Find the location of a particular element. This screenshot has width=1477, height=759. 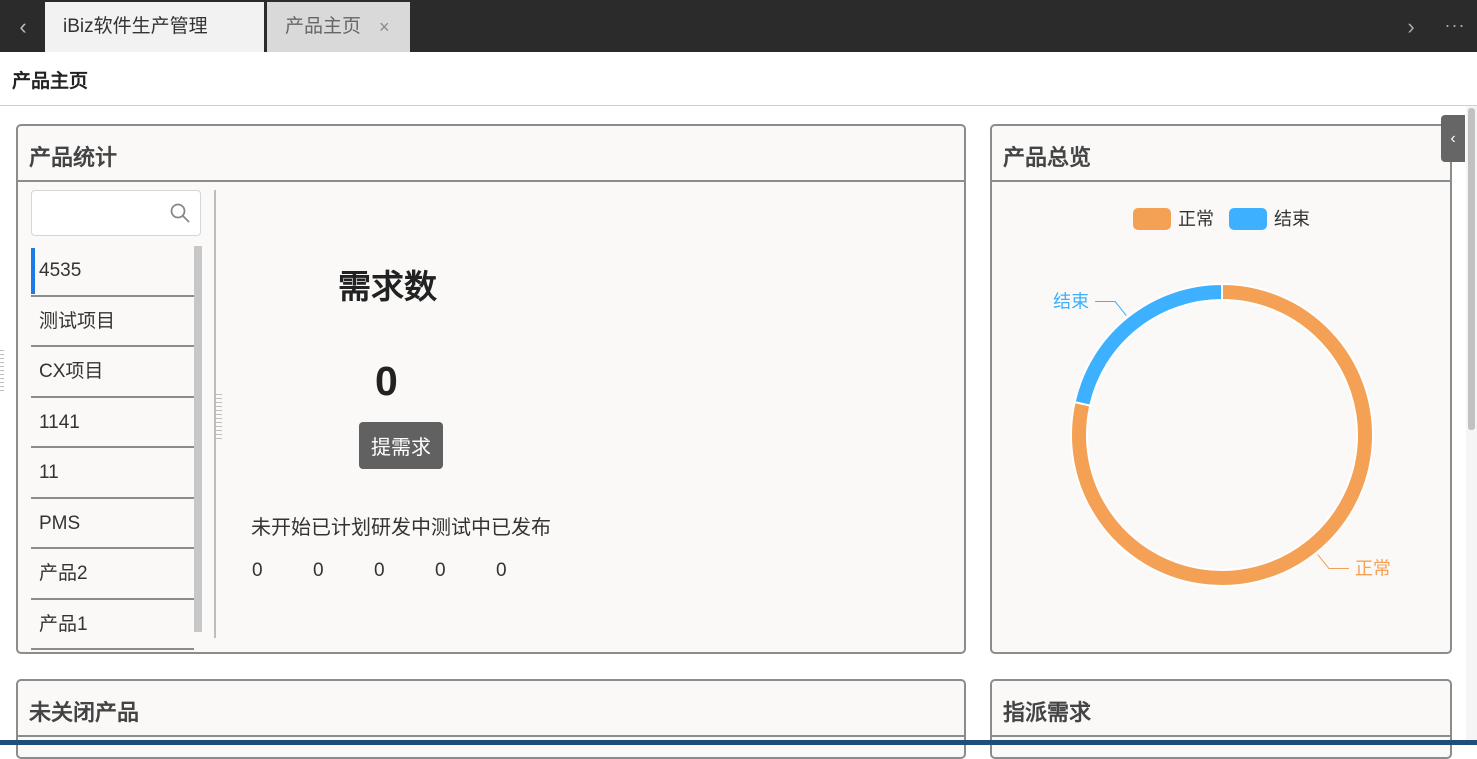

product-list-item: 1141 is located at coordinates (112, 423).